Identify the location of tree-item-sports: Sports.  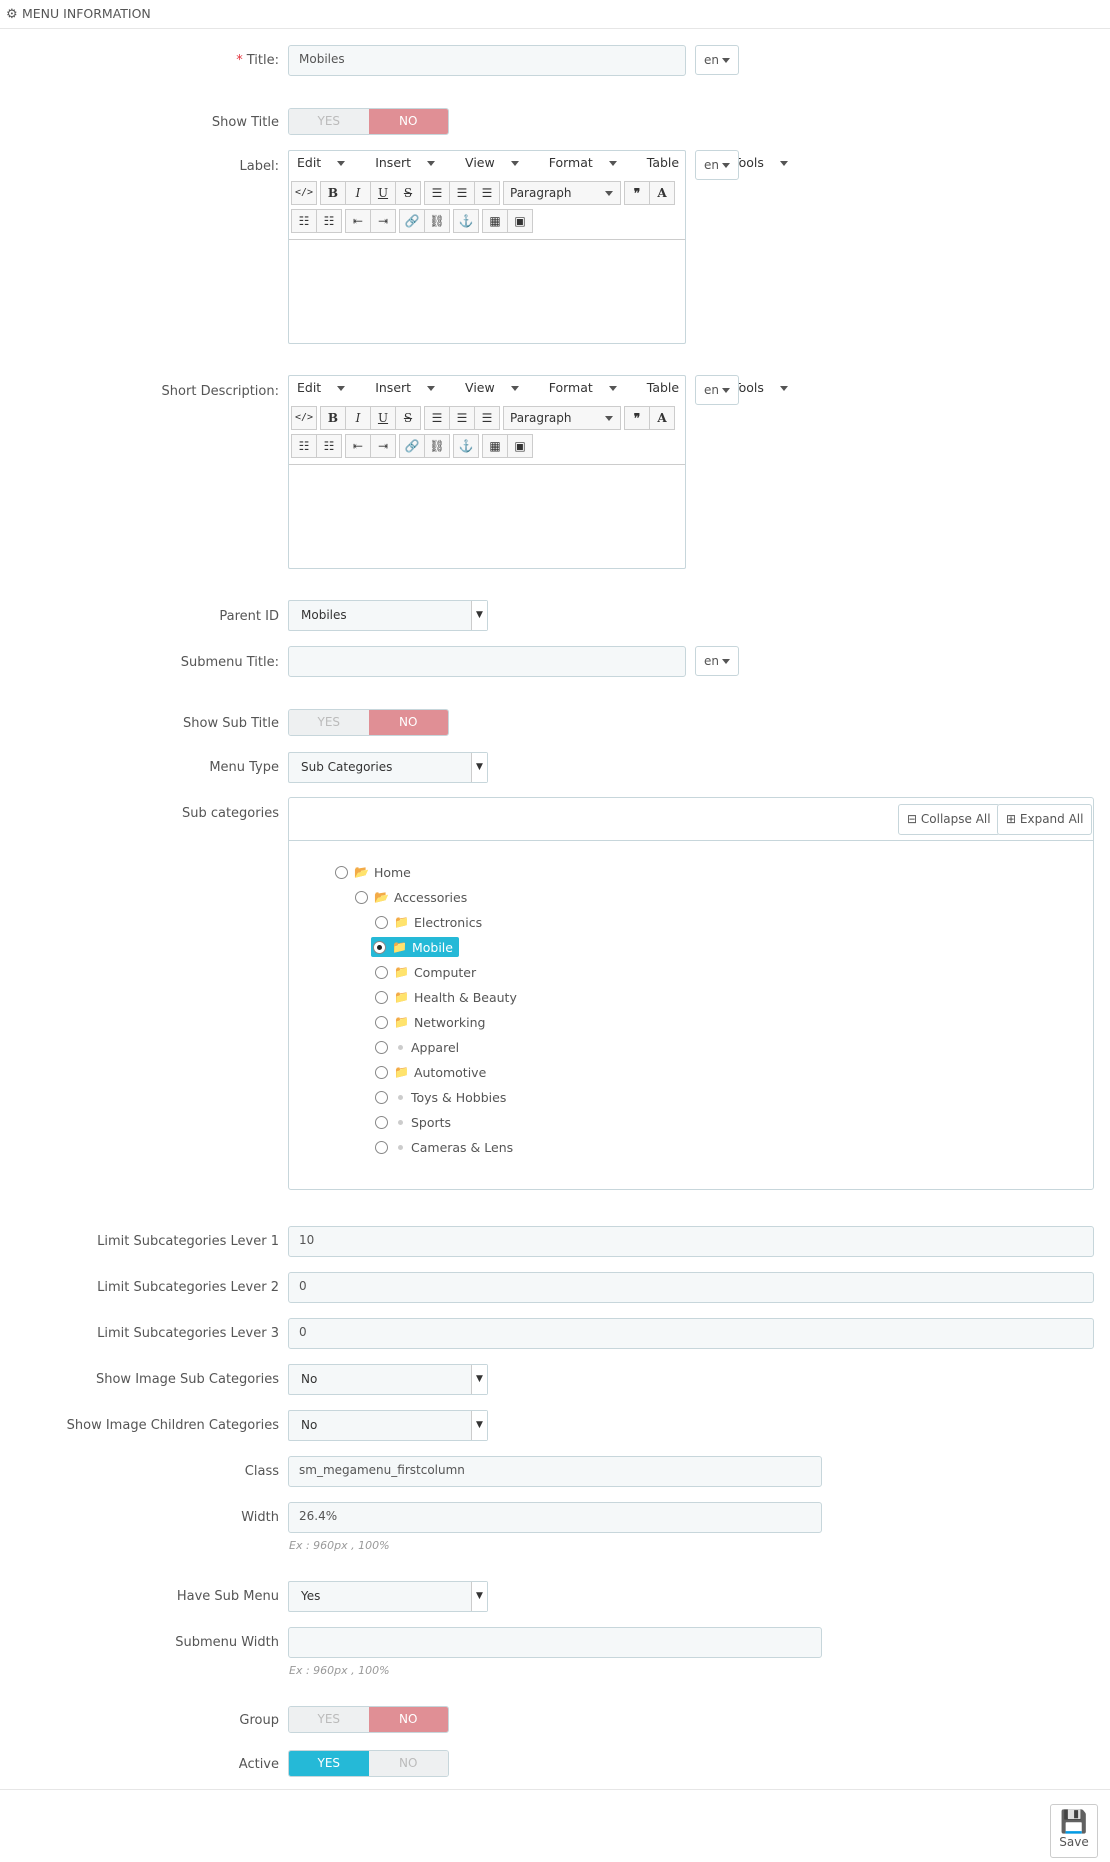
(413, 1122).